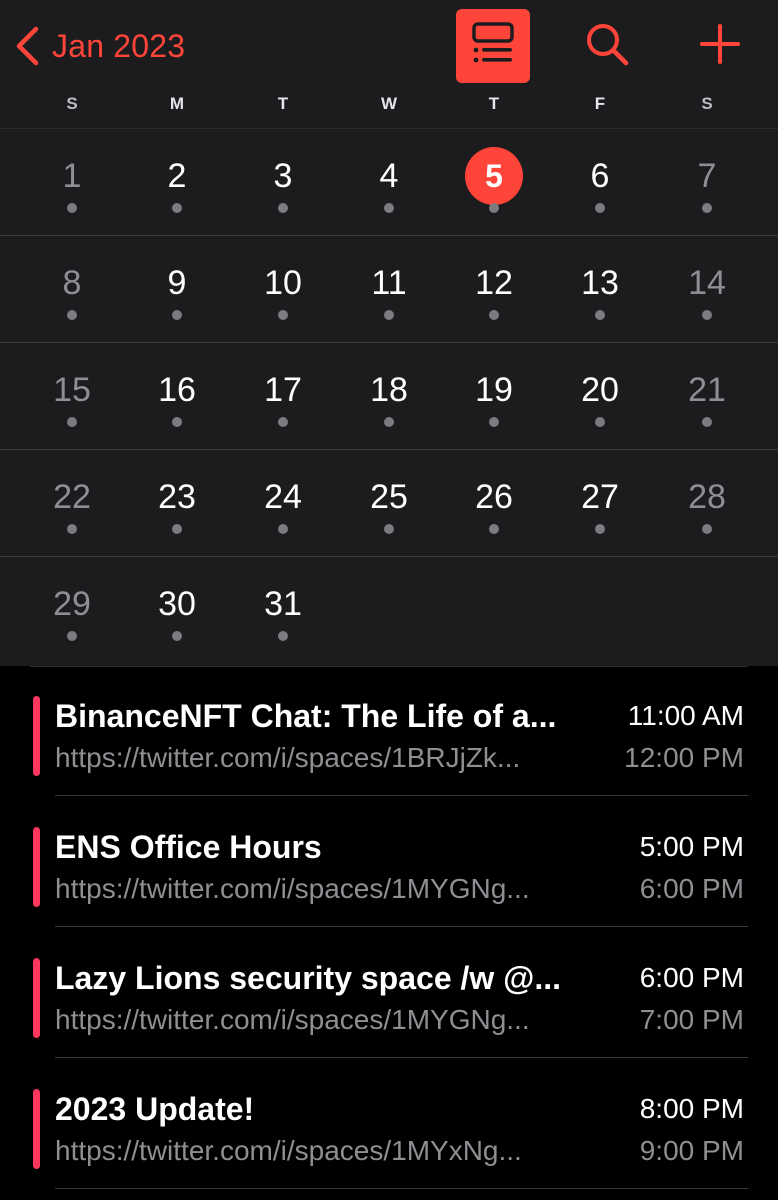 The image size is (778, 1200). I want to click on date-cell: 15, so click(72, 396).